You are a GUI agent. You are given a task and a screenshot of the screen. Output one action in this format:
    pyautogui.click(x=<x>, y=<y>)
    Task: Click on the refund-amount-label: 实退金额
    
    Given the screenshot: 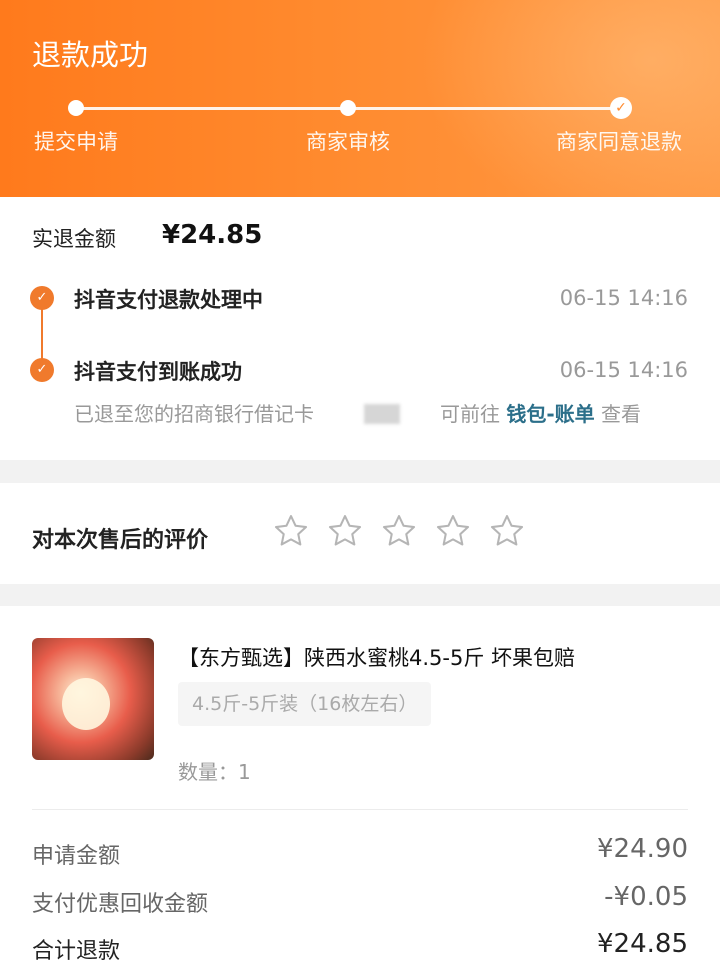 What is the action you would take?
    pyautogui.click(x=74, y=239)
    